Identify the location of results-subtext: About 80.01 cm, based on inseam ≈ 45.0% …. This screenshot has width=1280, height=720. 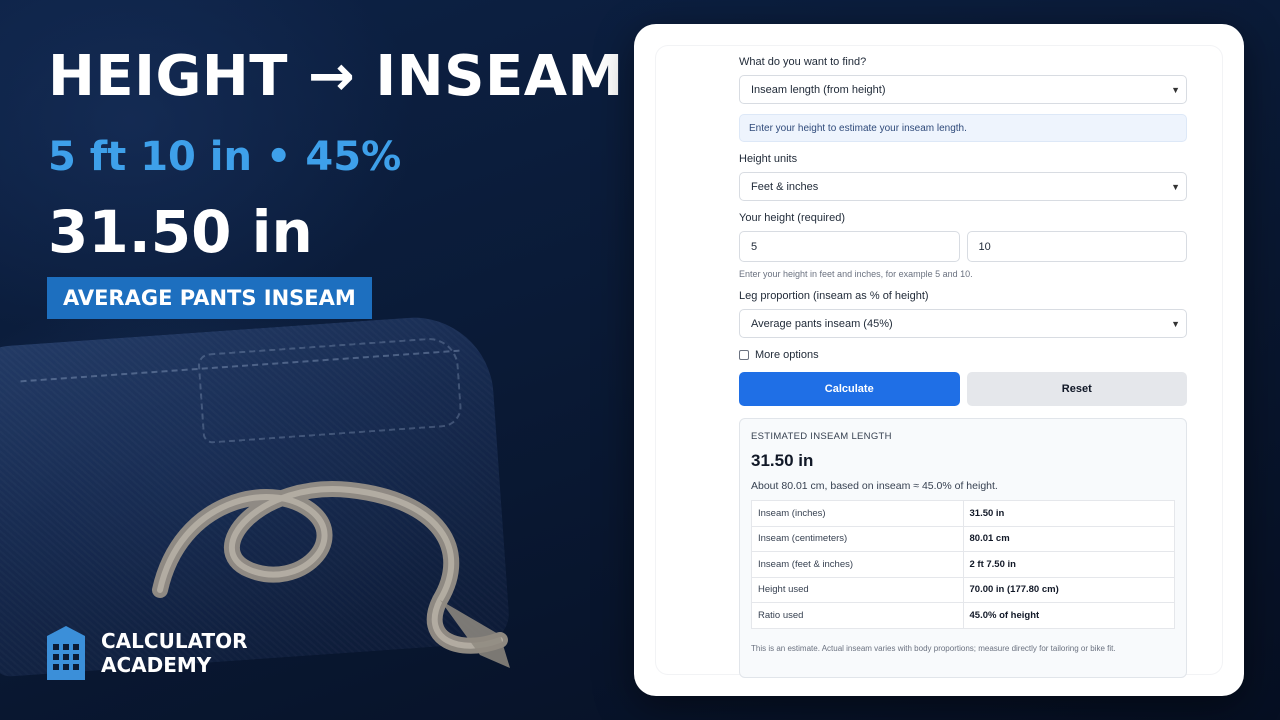
(874, 486).